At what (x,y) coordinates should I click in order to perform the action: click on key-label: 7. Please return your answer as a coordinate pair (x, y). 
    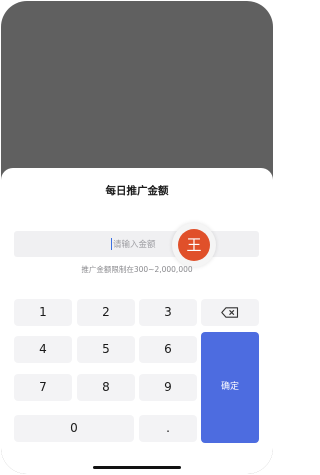
    Looking at the image, I should click on (43, 387).